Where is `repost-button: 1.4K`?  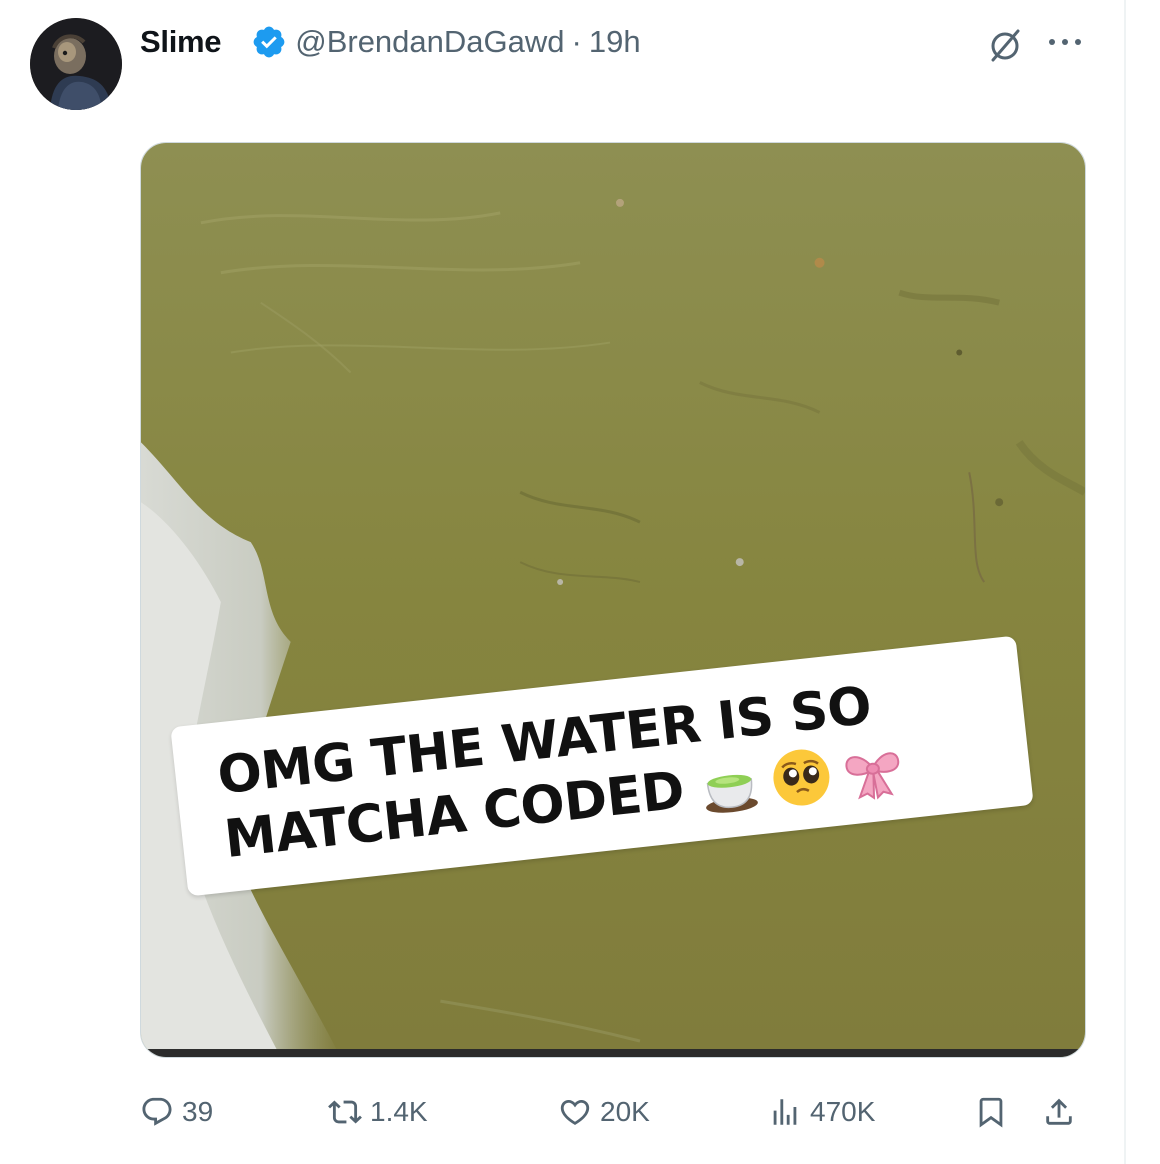 repost-button: 1.4K is located at coordinates (378, 1112).